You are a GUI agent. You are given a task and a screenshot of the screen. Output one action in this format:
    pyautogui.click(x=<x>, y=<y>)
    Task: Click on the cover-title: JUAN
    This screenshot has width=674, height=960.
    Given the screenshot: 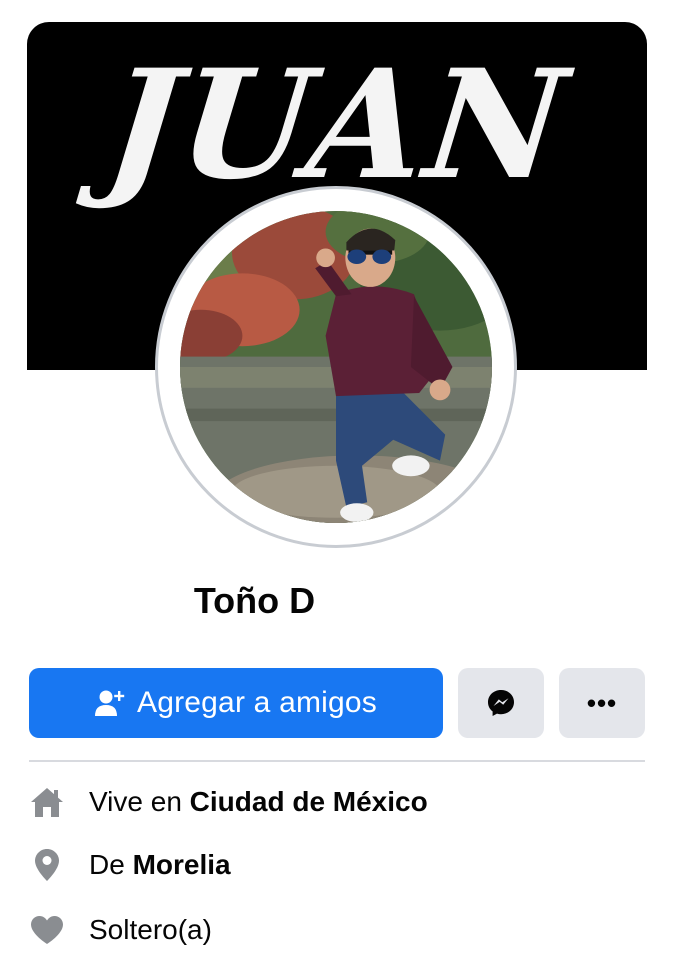 What is the action you would take?
    pyautogui.click(x=337, y=125)
    